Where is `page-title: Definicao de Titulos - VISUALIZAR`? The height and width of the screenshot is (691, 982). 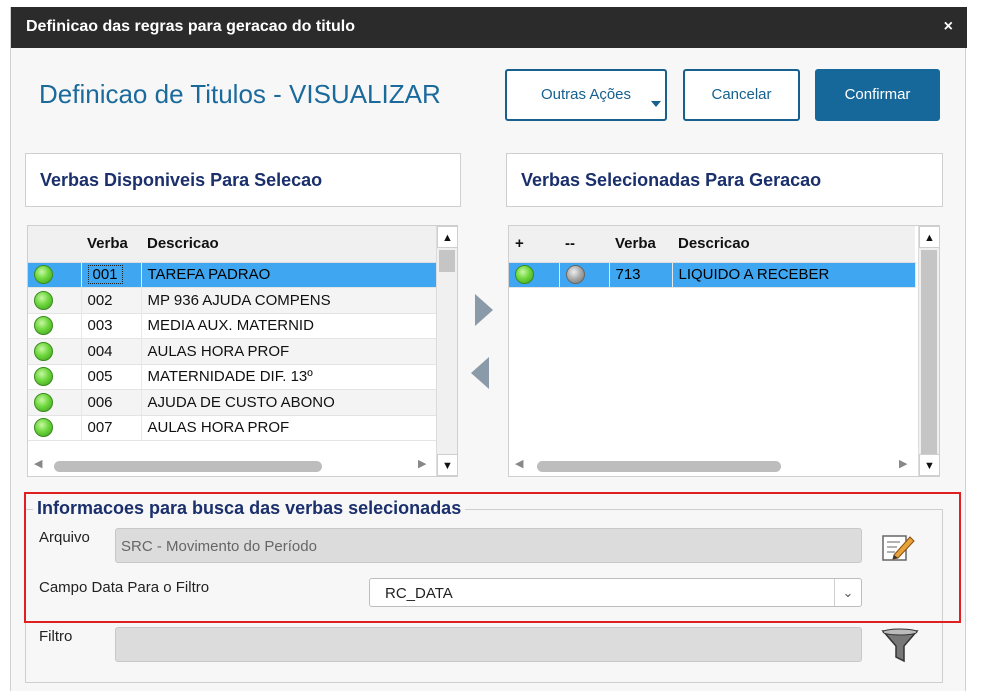
page-title: Definicao de Titulos - VISUALIZAR is located at coordinates (240, 94).